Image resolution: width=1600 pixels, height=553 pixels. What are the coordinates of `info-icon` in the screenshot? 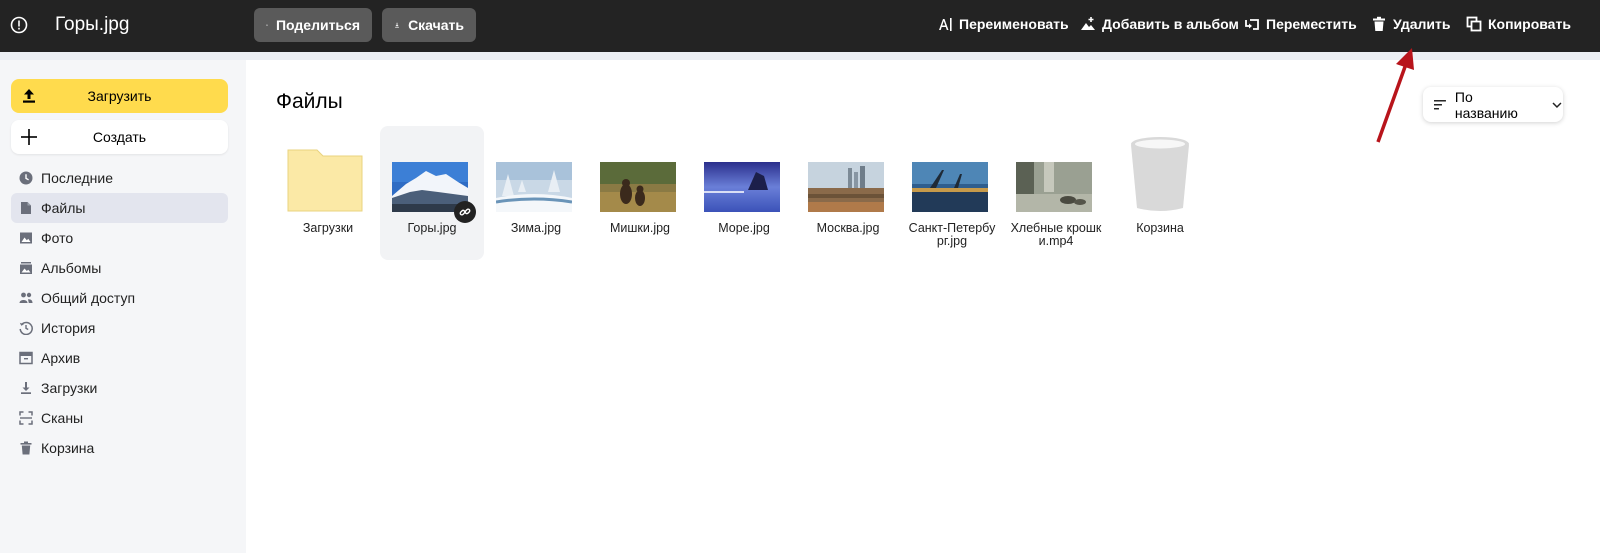 It's located at (19, 25).